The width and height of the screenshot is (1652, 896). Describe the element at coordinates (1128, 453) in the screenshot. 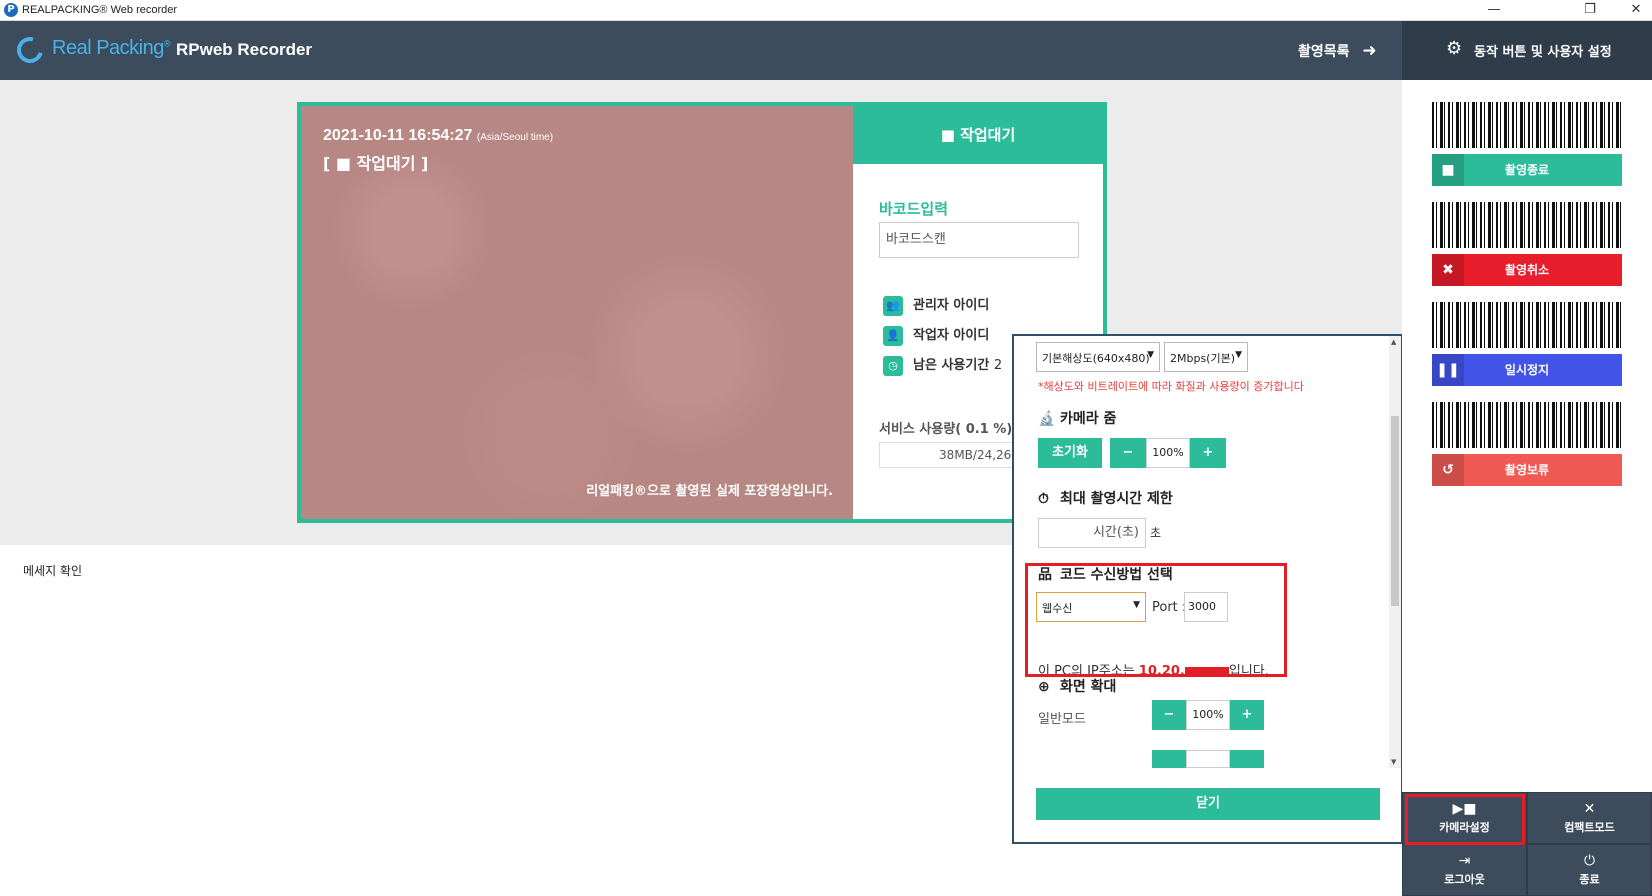

I see `zoom-minus-button: −` at that location.